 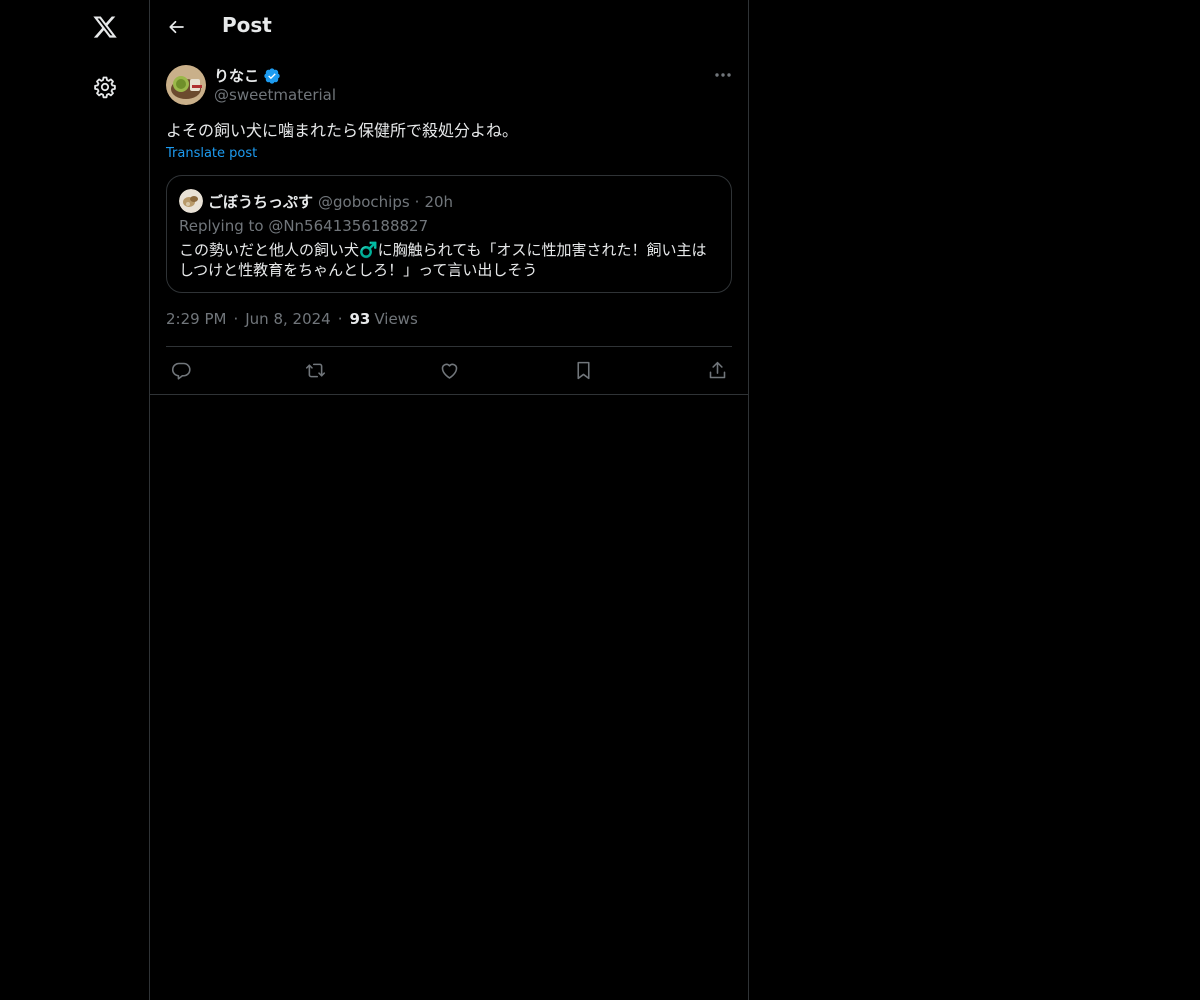 I want to click on heart-icon, so click(x=449, y=371).